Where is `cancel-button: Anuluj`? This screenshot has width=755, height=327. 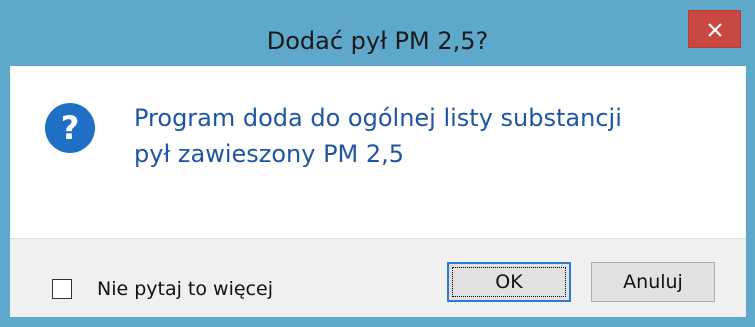
cancel-button: Anuluj is located at coordinates (653, 282).